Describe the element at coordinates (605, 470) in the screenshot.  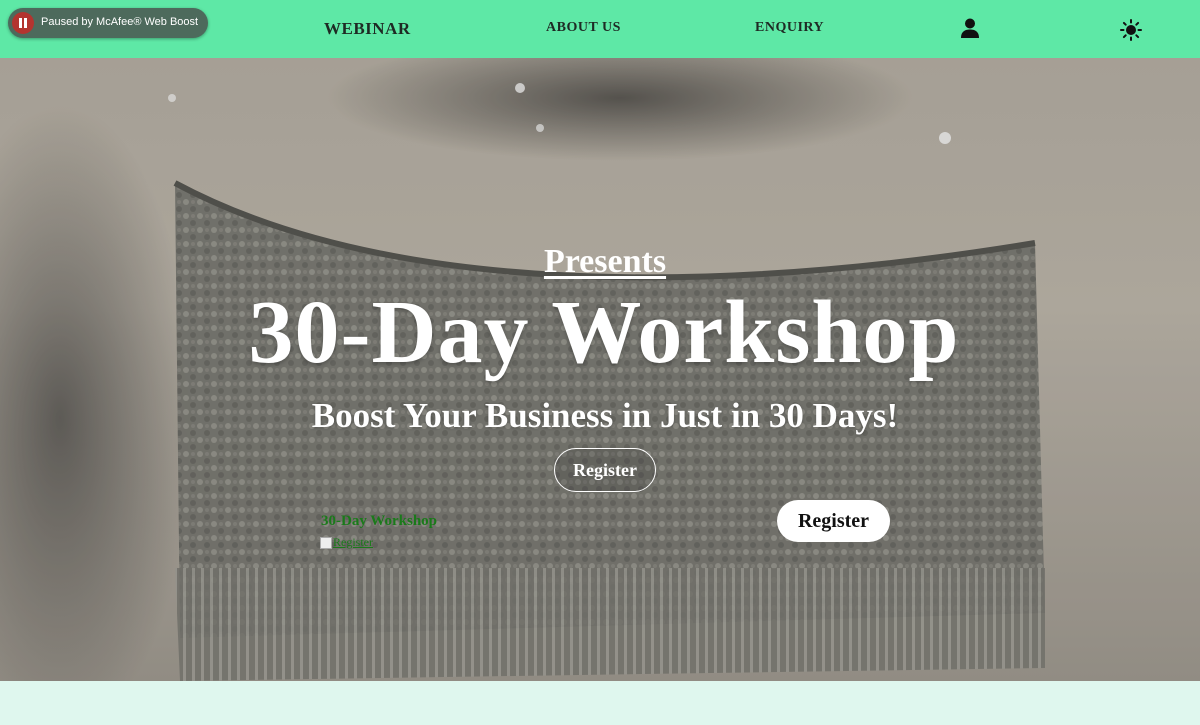
I see `register-button-primary: Register` at that location.